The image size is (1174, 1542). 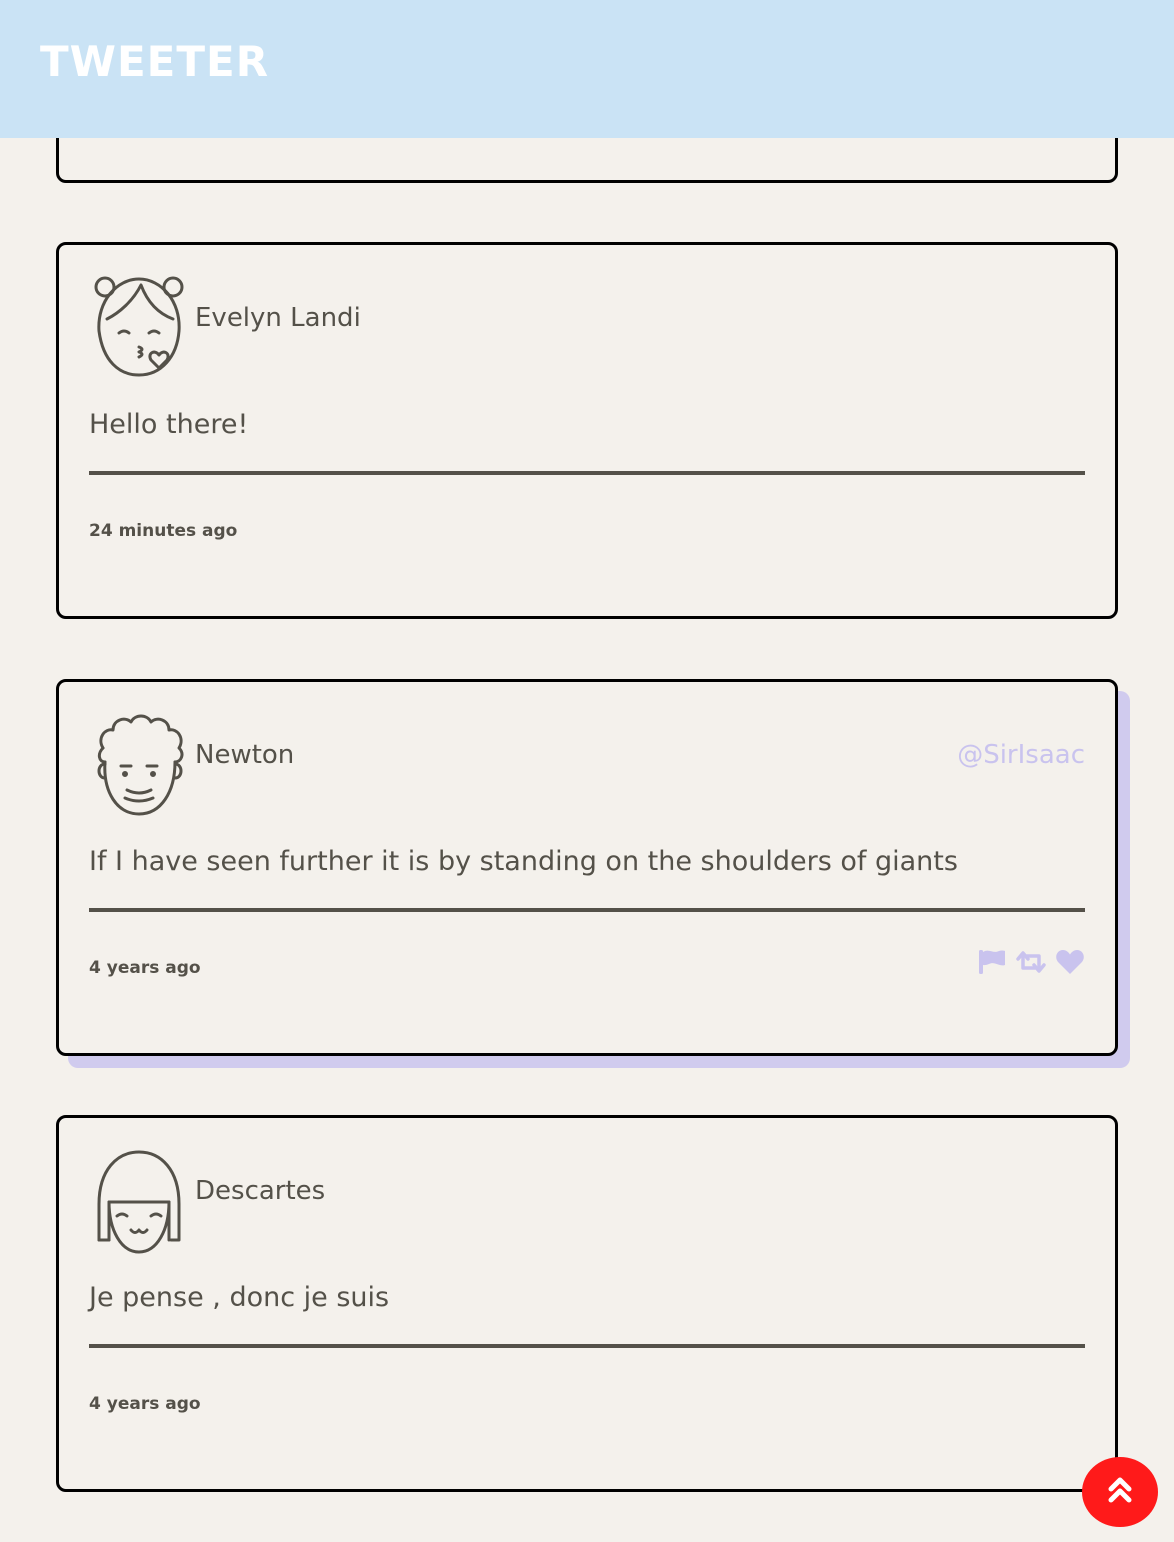 I want to click on tweet-author-name: Newton, so click(x=245, y=755).